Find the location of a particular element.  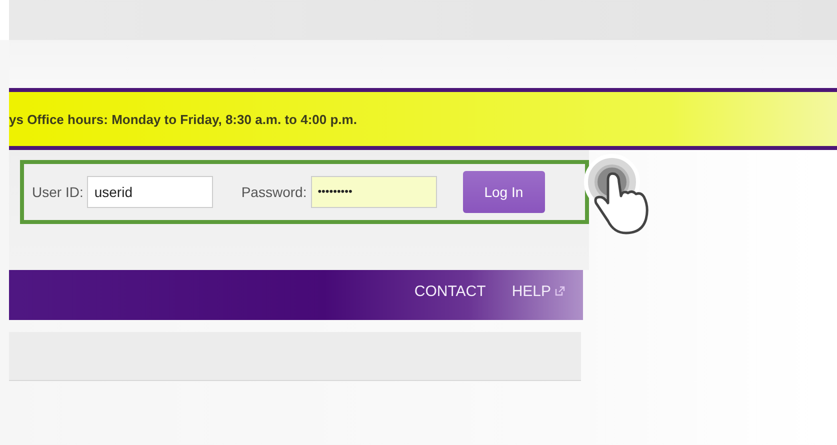

nav-link: CONTACT is located at coordinates (450, 291).